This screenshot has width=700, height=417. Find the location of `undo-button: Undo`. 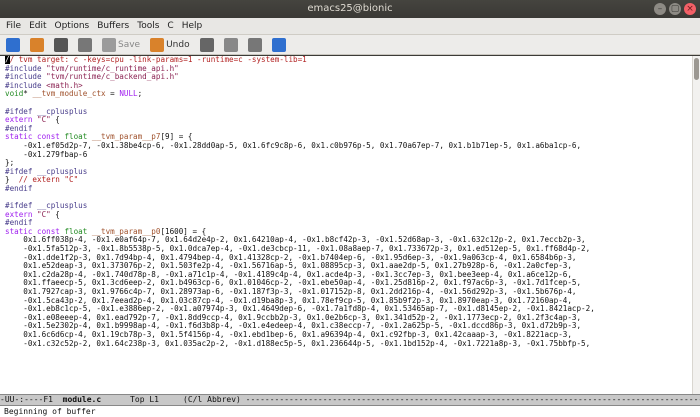

undo-button: Undo is located at coordinates (170, 45).